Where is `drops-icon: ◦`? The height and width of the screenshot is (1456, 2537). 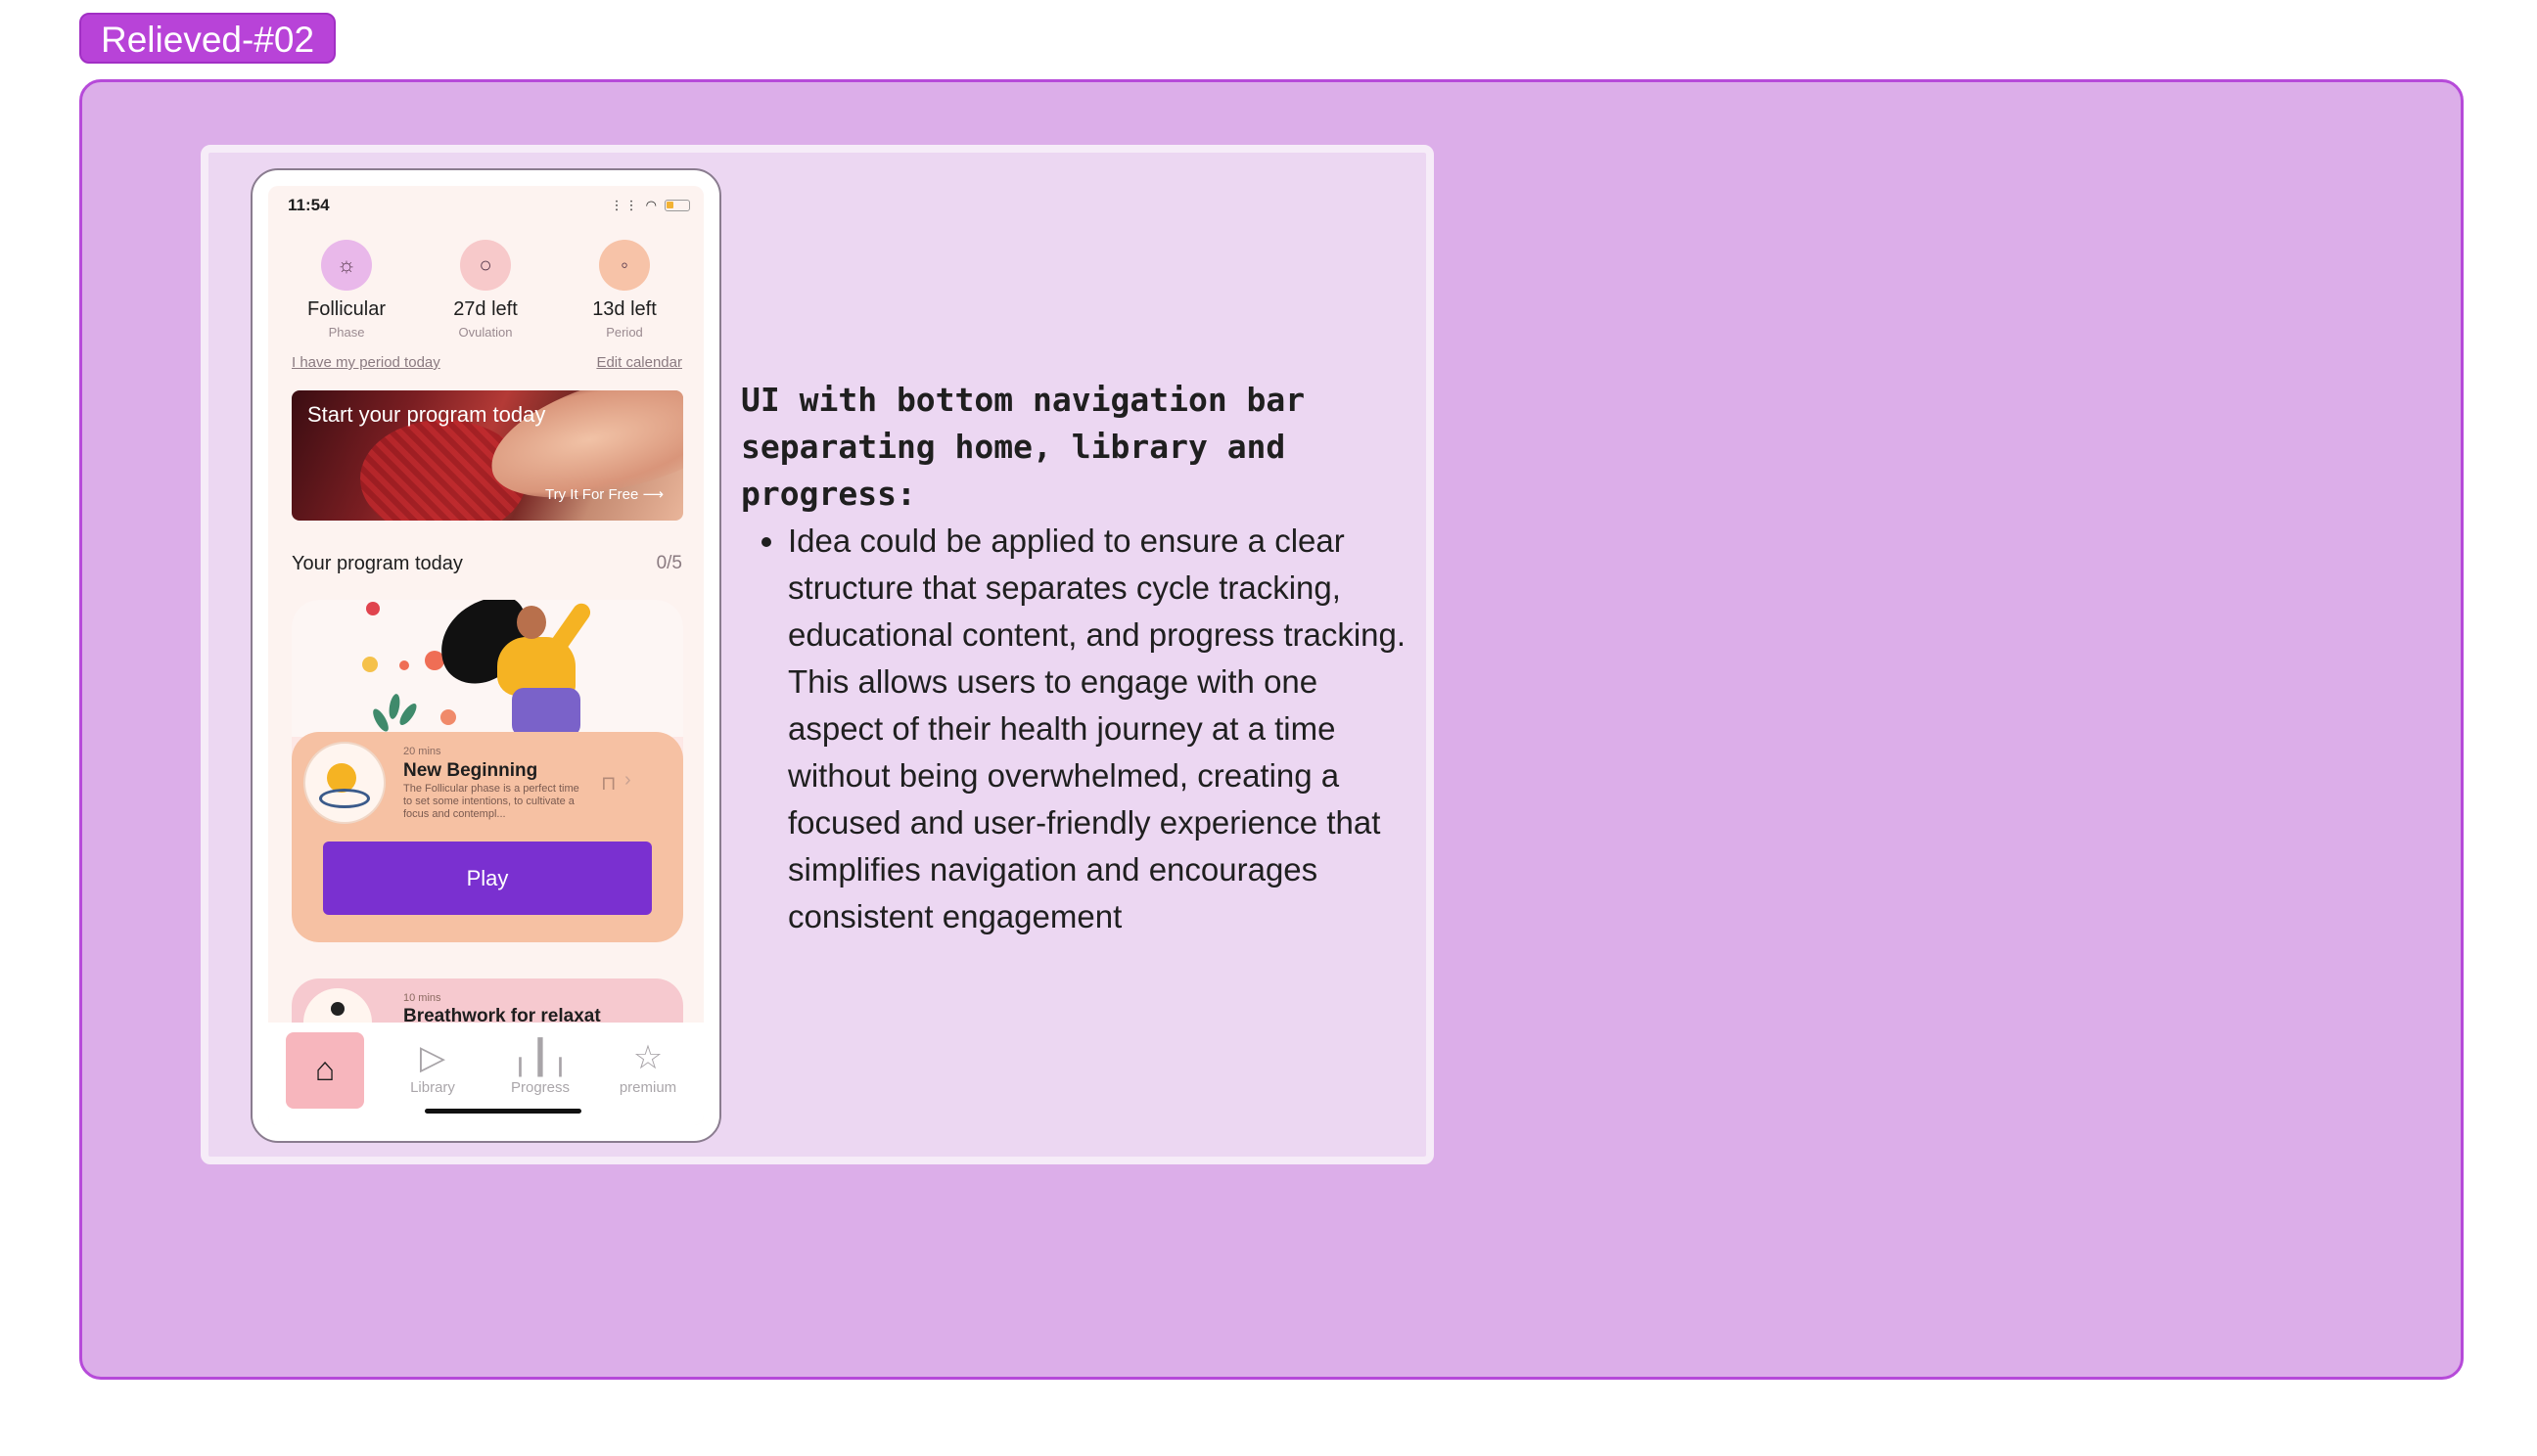
drops-icon: ◦ is located at coordinates (625, 265).